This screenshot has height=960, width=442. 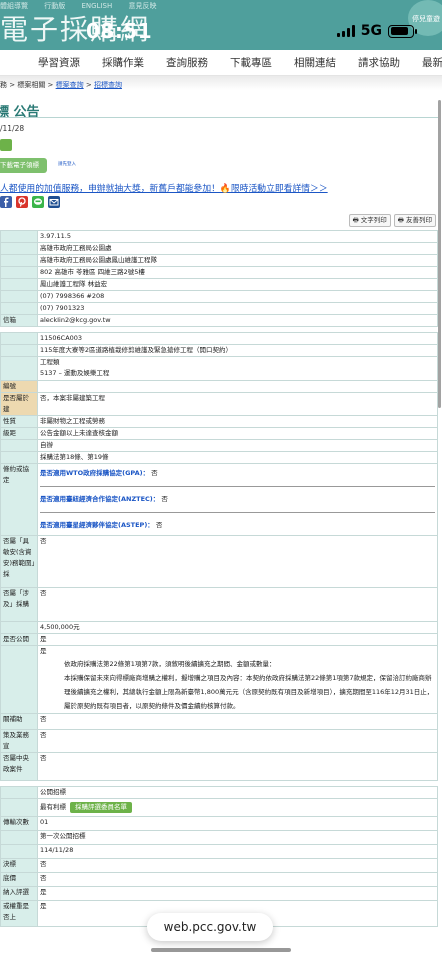 What do you see at coordinates (251, 62) in the screenshot?
I see `nav-item-download: 下載專區` at bounding box center [251, 62].